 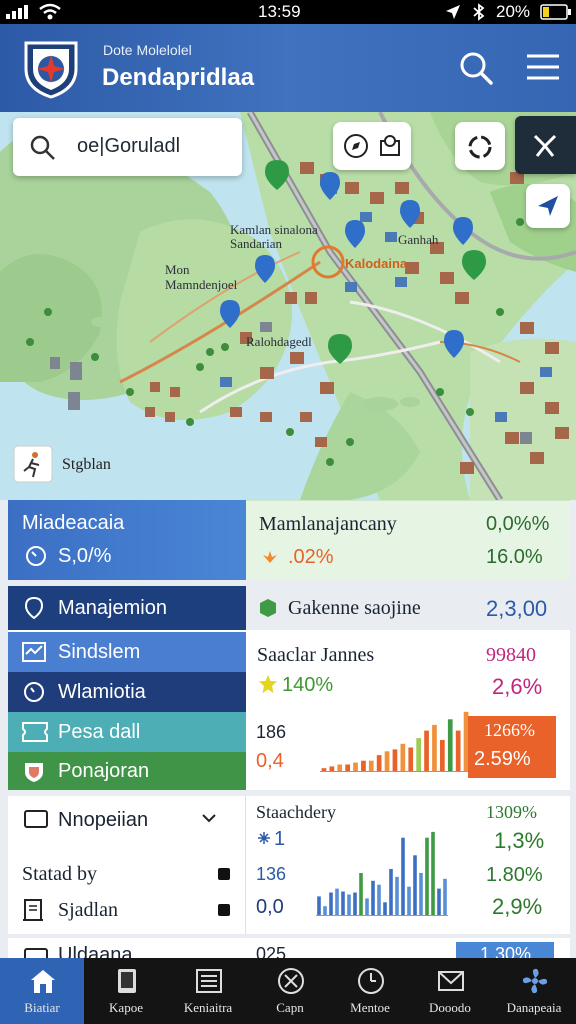 I want to click on document-icon, so click(x=33, y=910).